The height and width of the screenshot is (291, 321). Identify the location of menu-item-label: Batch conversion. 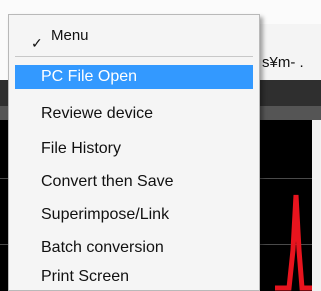
(102, 247).